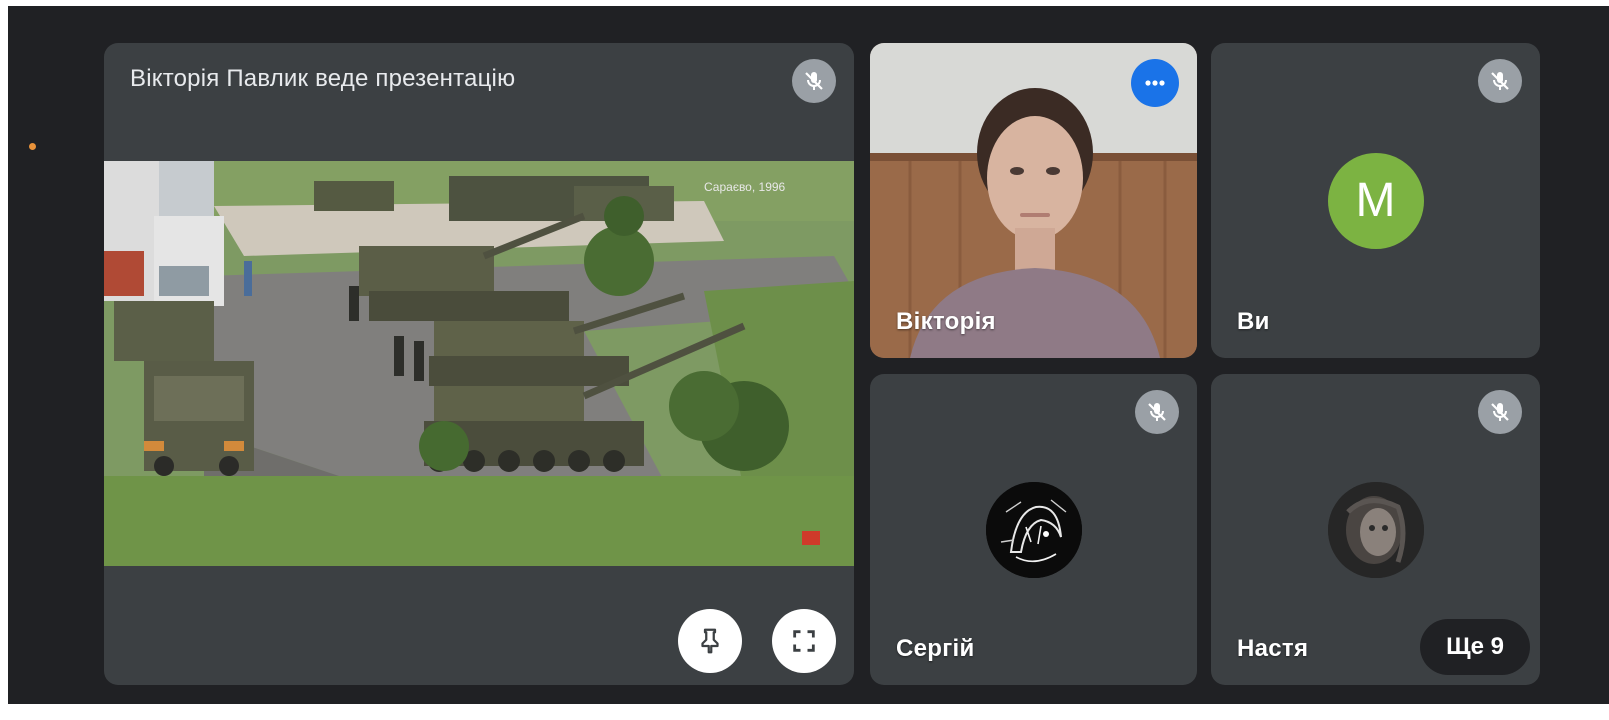  I want to click on participant-tile-nastia: Настя Ще 9, so click(1375, 529).